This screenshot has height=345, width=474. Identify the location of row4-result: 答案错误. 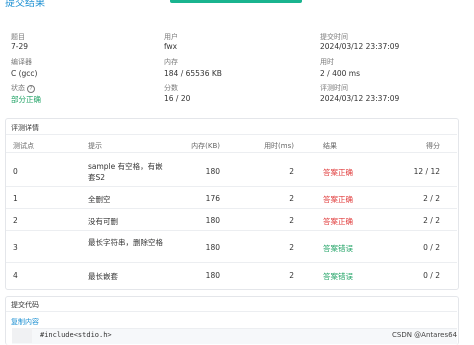
(338, 276).